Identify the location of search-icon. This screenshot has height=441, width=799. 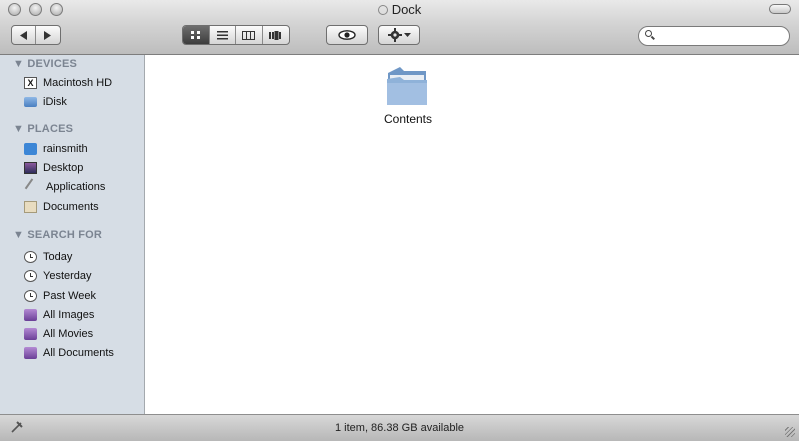
(648, 33).